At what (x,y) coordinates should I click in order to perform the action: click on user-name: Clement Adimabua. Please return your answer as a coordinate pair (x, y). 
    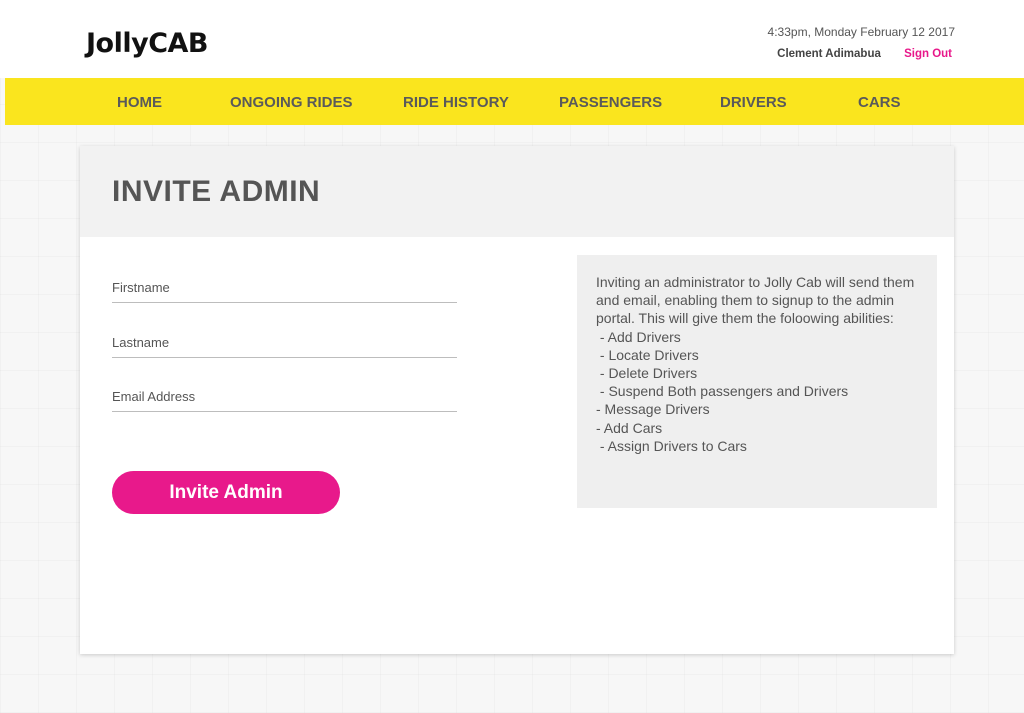
    Looking at the image, I should click on (829, 54).